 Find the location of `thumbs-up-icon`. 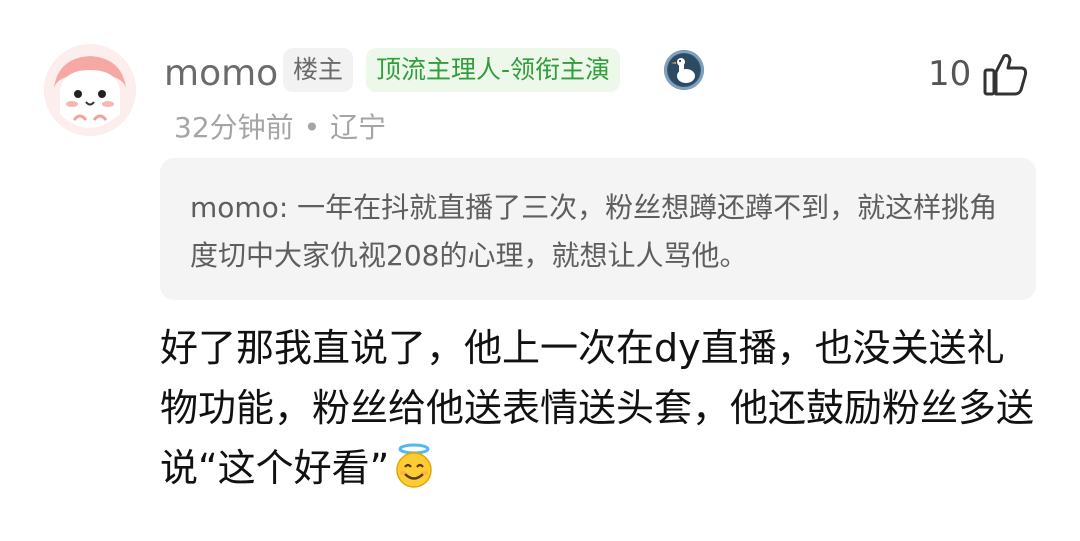

thumbs-up-icon is located at coordinates (1006, 74).